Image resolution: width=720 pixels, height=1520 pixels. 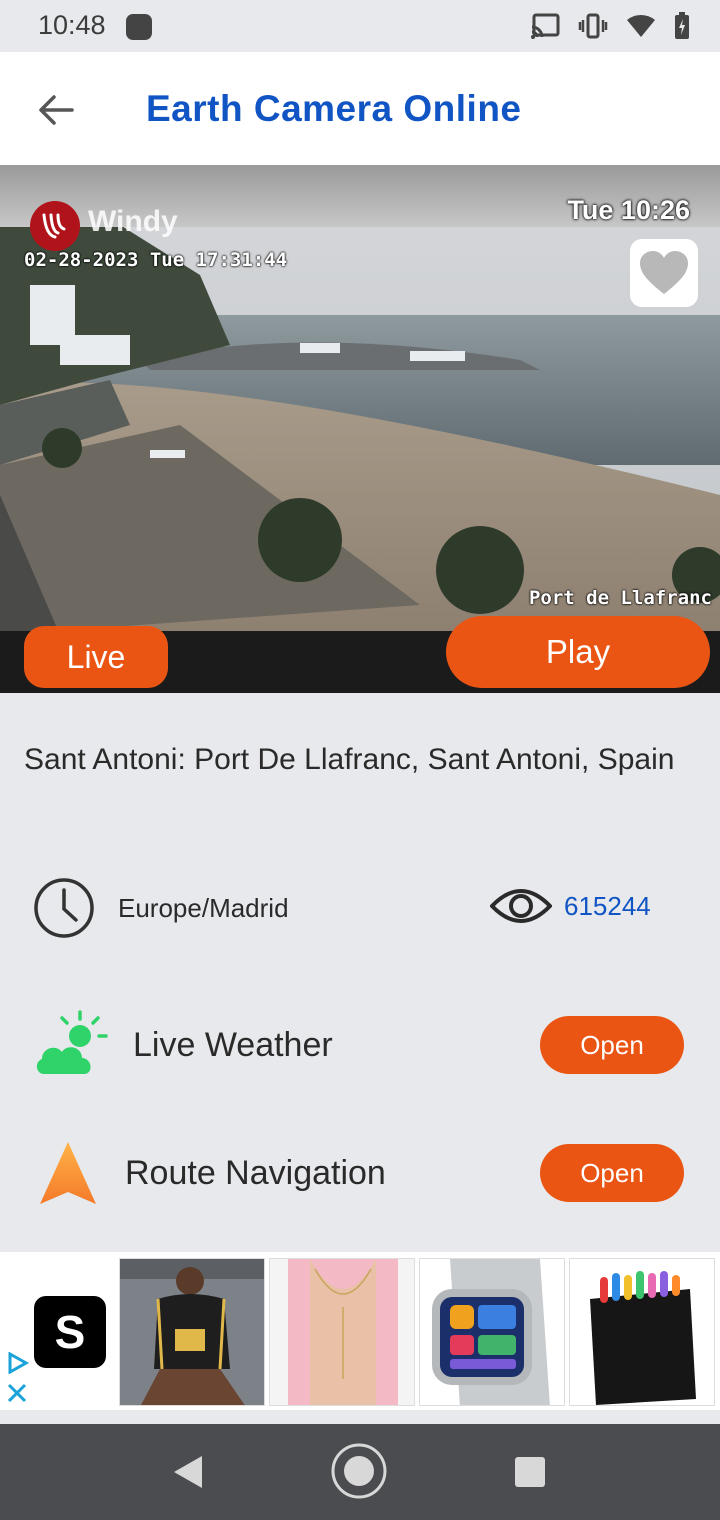 I want to click on wifi-icon, so click(x=641, y=25).